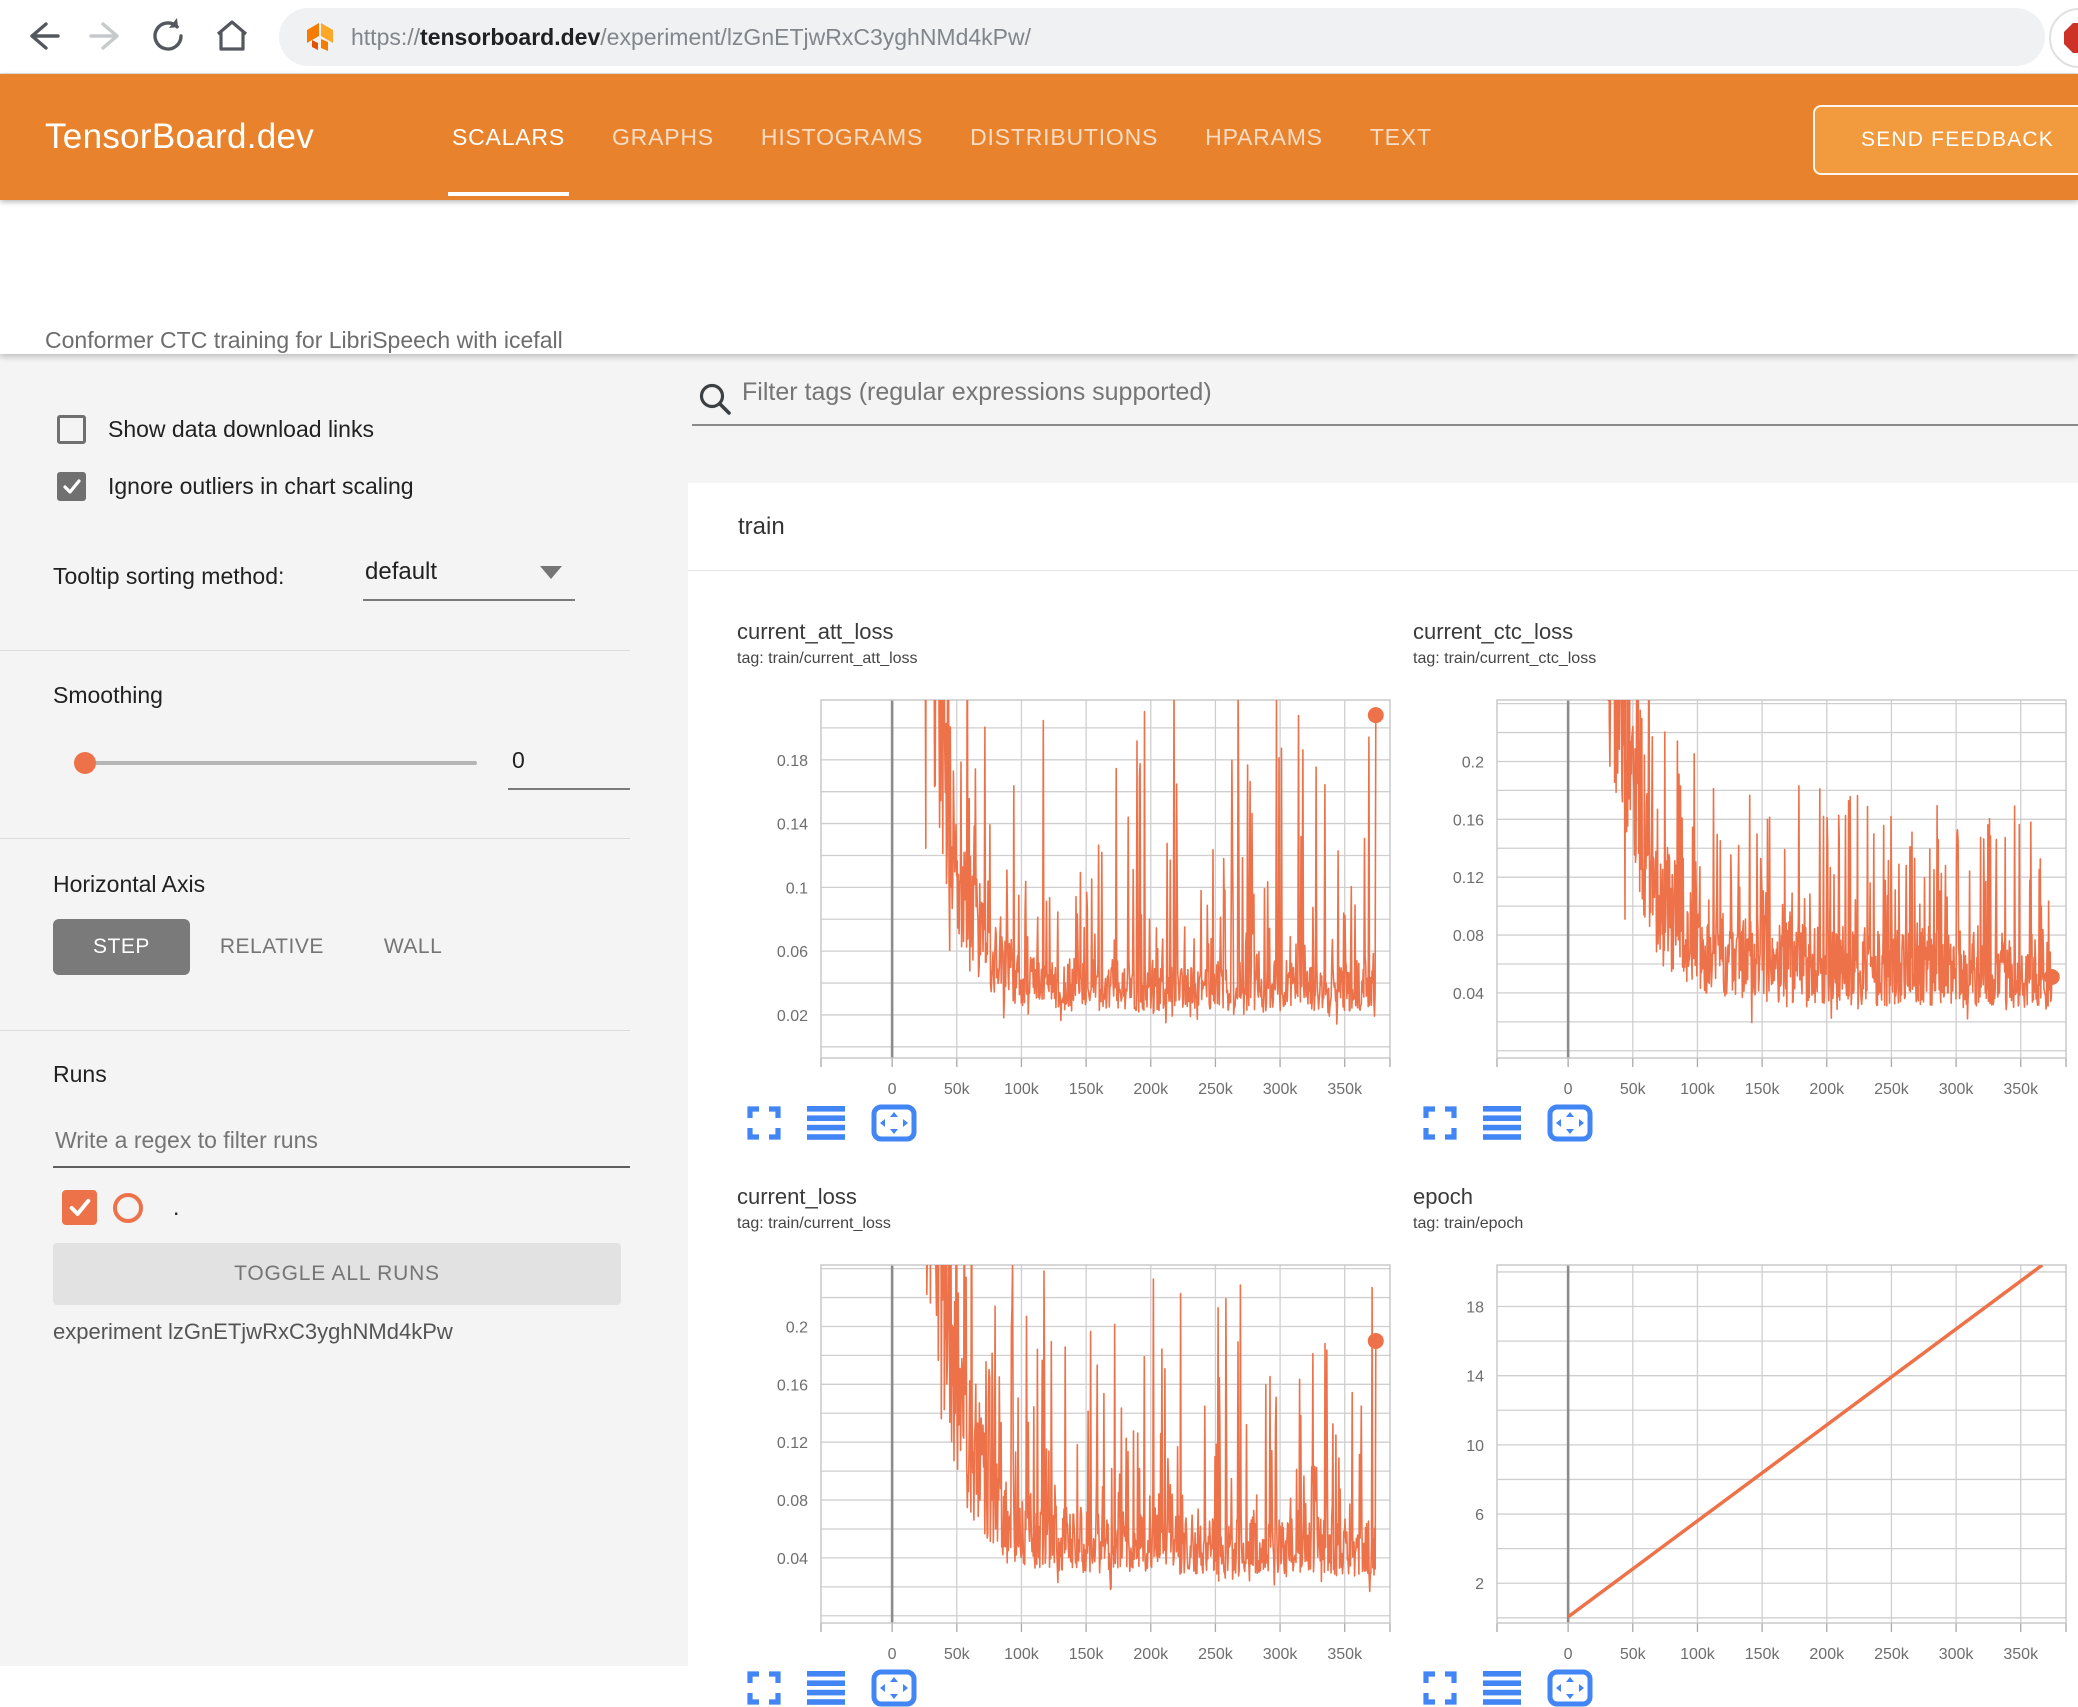  What do you see at coordinates (469, 600) in the screenshot?
I see `select-underline` at bounding box center [469, 600].